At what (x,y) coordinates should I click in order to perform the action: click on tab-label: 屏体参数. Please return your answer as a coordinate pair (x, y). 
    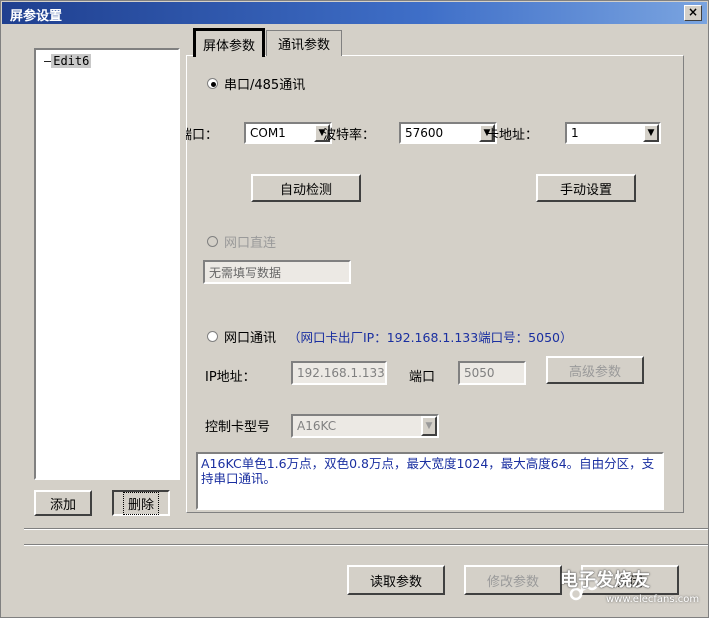
    Looking at the image, I should click on (228, 46).